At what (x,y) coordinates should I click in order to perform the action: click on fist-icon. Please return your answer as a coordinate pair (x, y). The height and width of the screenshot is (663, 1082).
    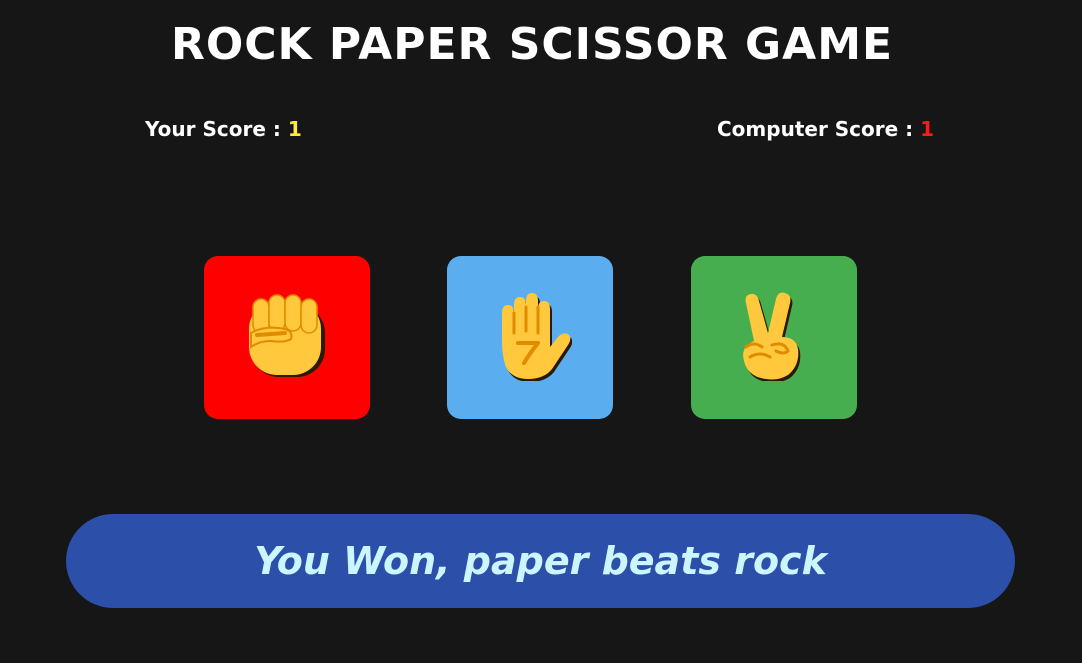
    Looking at the image, I should click on (287, 338).